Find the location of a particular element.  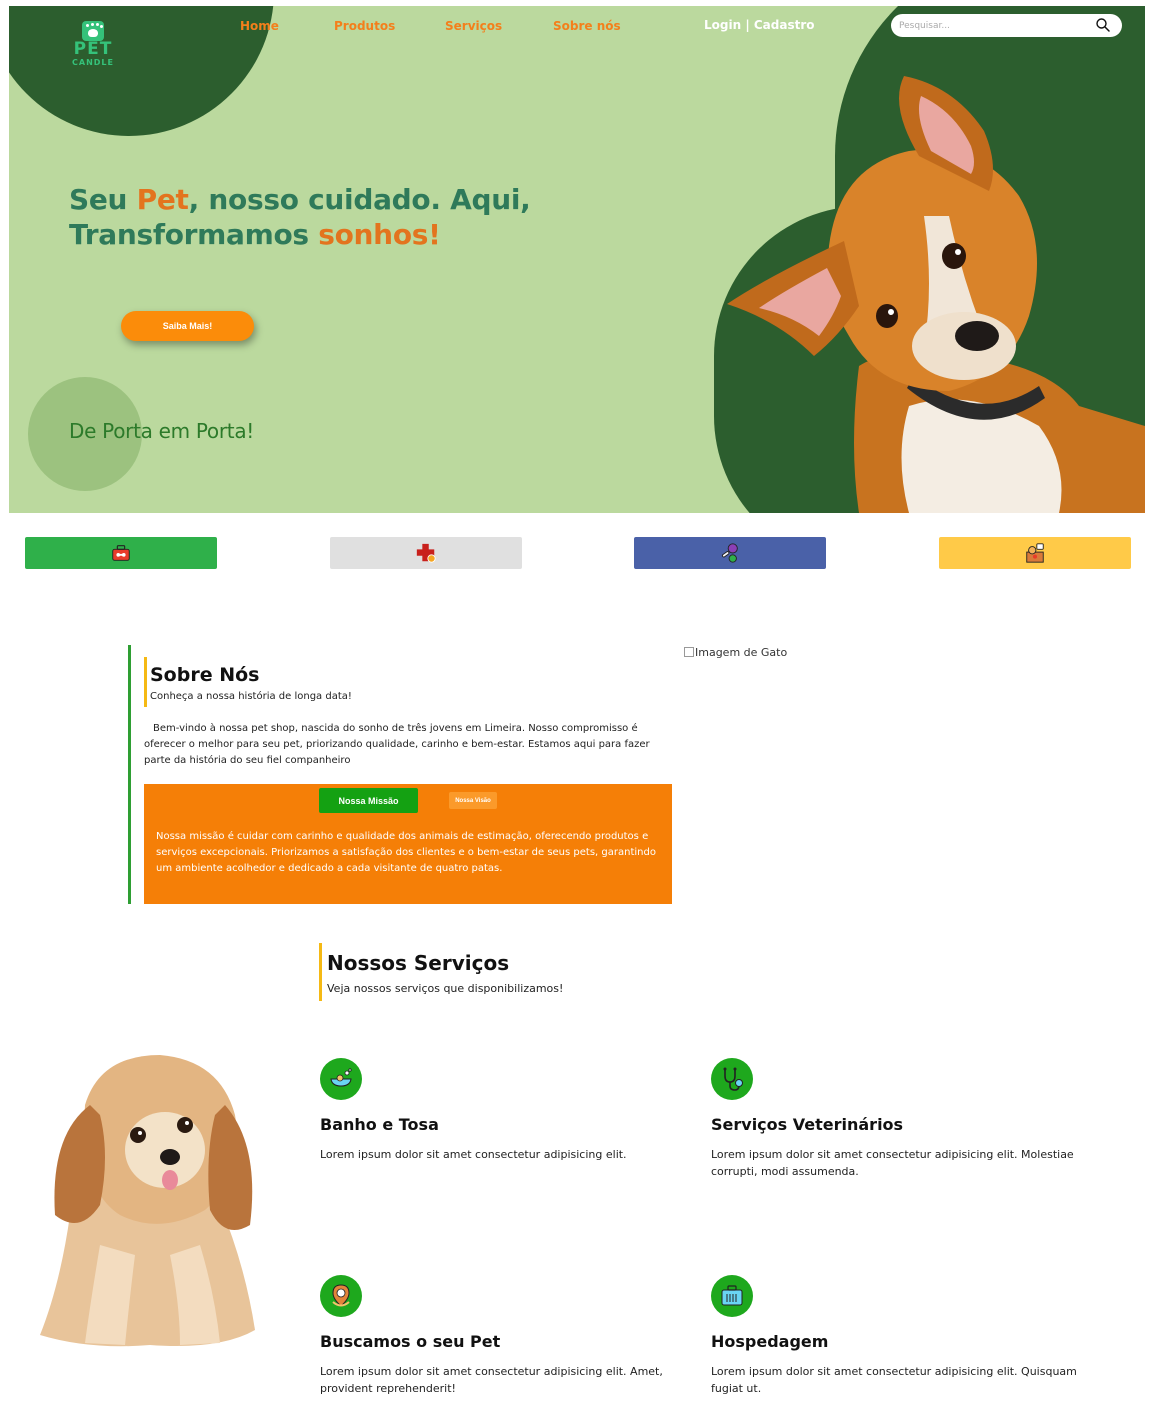

category-button-kit is located at coordinates (121, 553).